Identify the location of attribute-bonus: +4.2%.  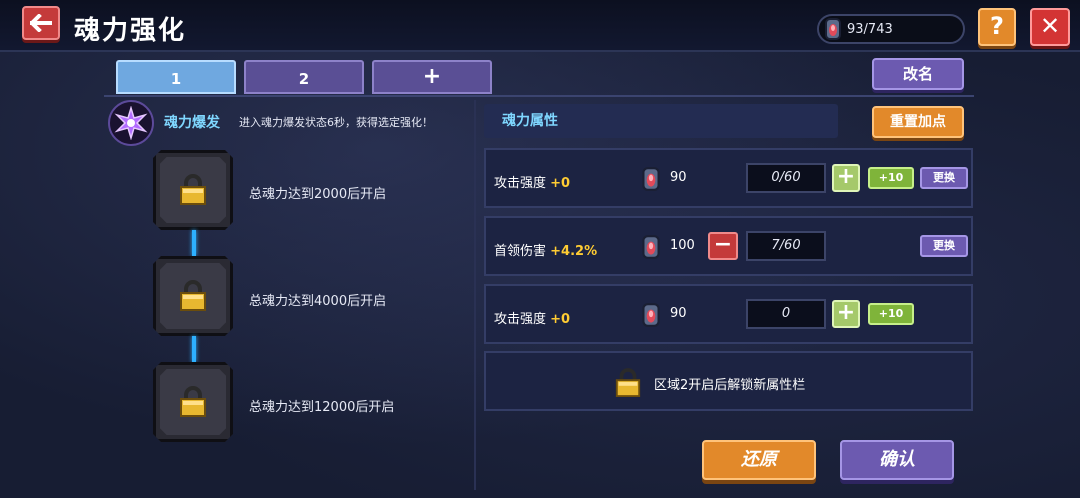
(574, 251).